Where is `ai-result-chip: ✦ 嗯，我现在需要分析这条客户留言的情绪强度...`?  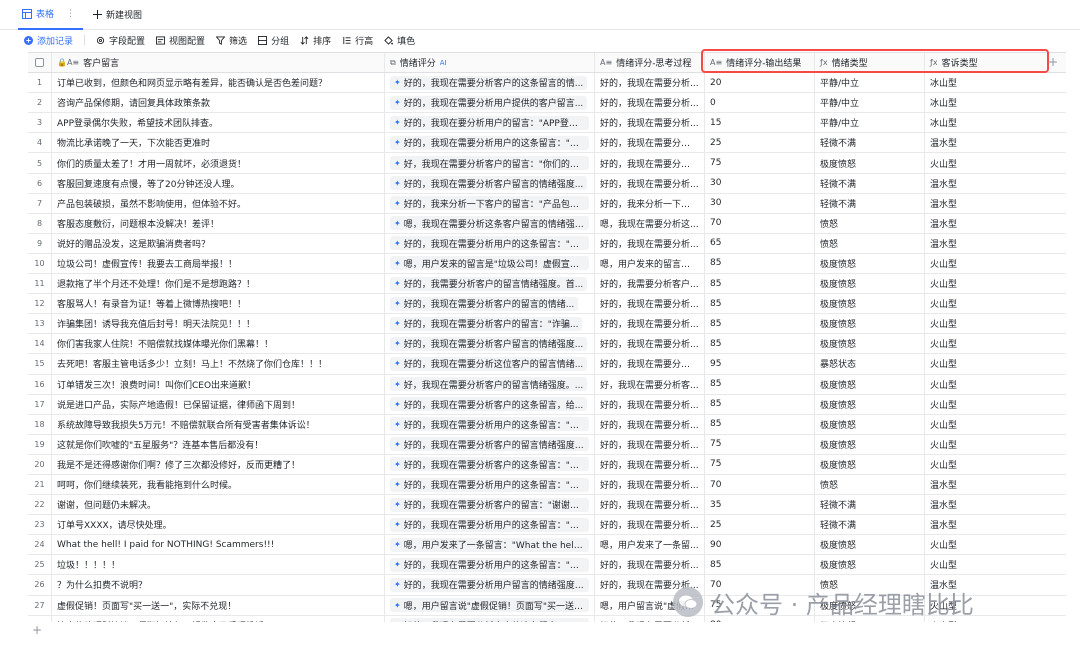
ai-result-chip: ✦ 嗯，我现在需要分析这条客户留言的情绪强度... is located at coordinates (489, 223).